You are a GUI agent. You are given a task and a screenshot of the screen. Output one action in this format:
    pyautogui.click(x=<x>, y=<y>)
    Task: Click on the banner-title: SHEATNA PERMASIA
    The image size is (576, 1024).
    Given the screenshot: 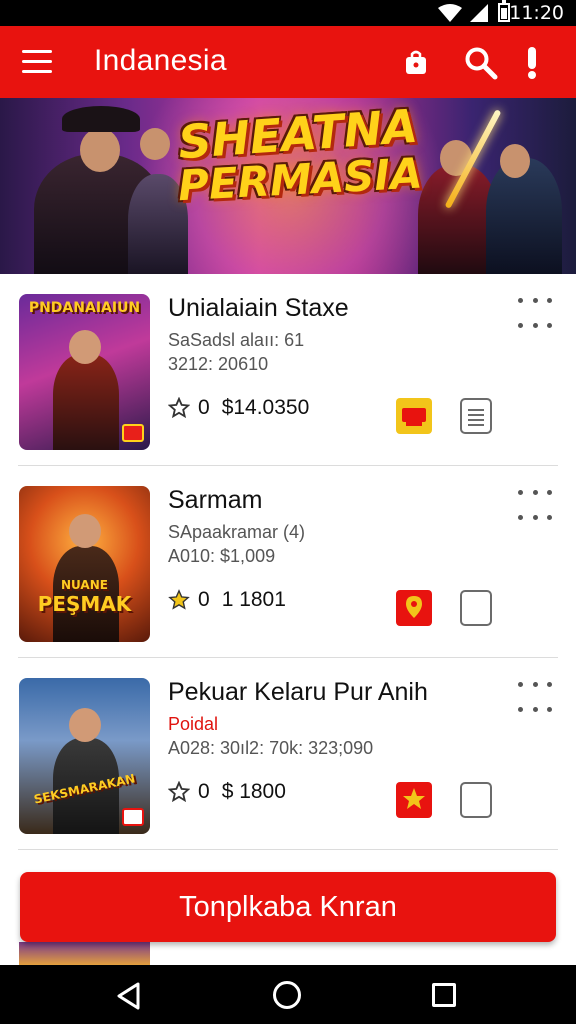 What is the action you would take?
    pyautogui.click(x=300, y=155)
    